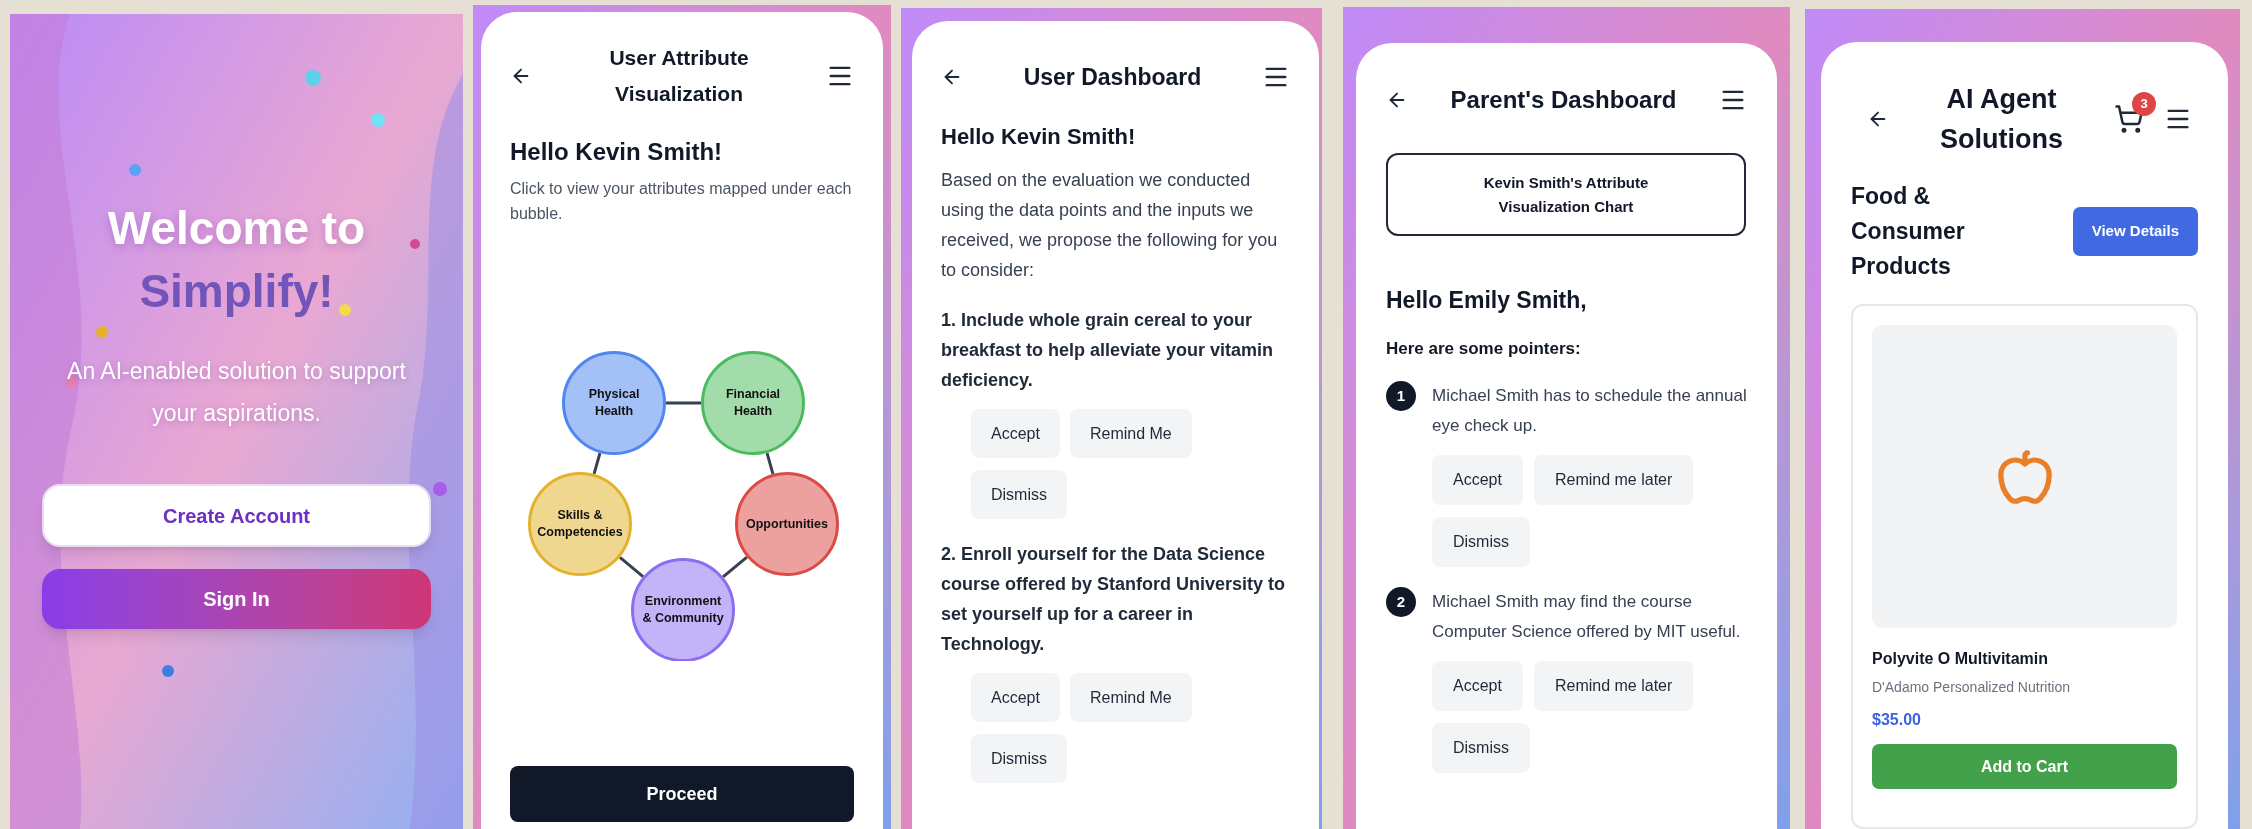 This screenshot has width=2252, height=829. What do you see at coordinates (1587, 617) in the screenshot?
I see `pointer-text: Michael Smith may find the course Computer Science offered by MIT useful.` at bounding box center [1587, 617].